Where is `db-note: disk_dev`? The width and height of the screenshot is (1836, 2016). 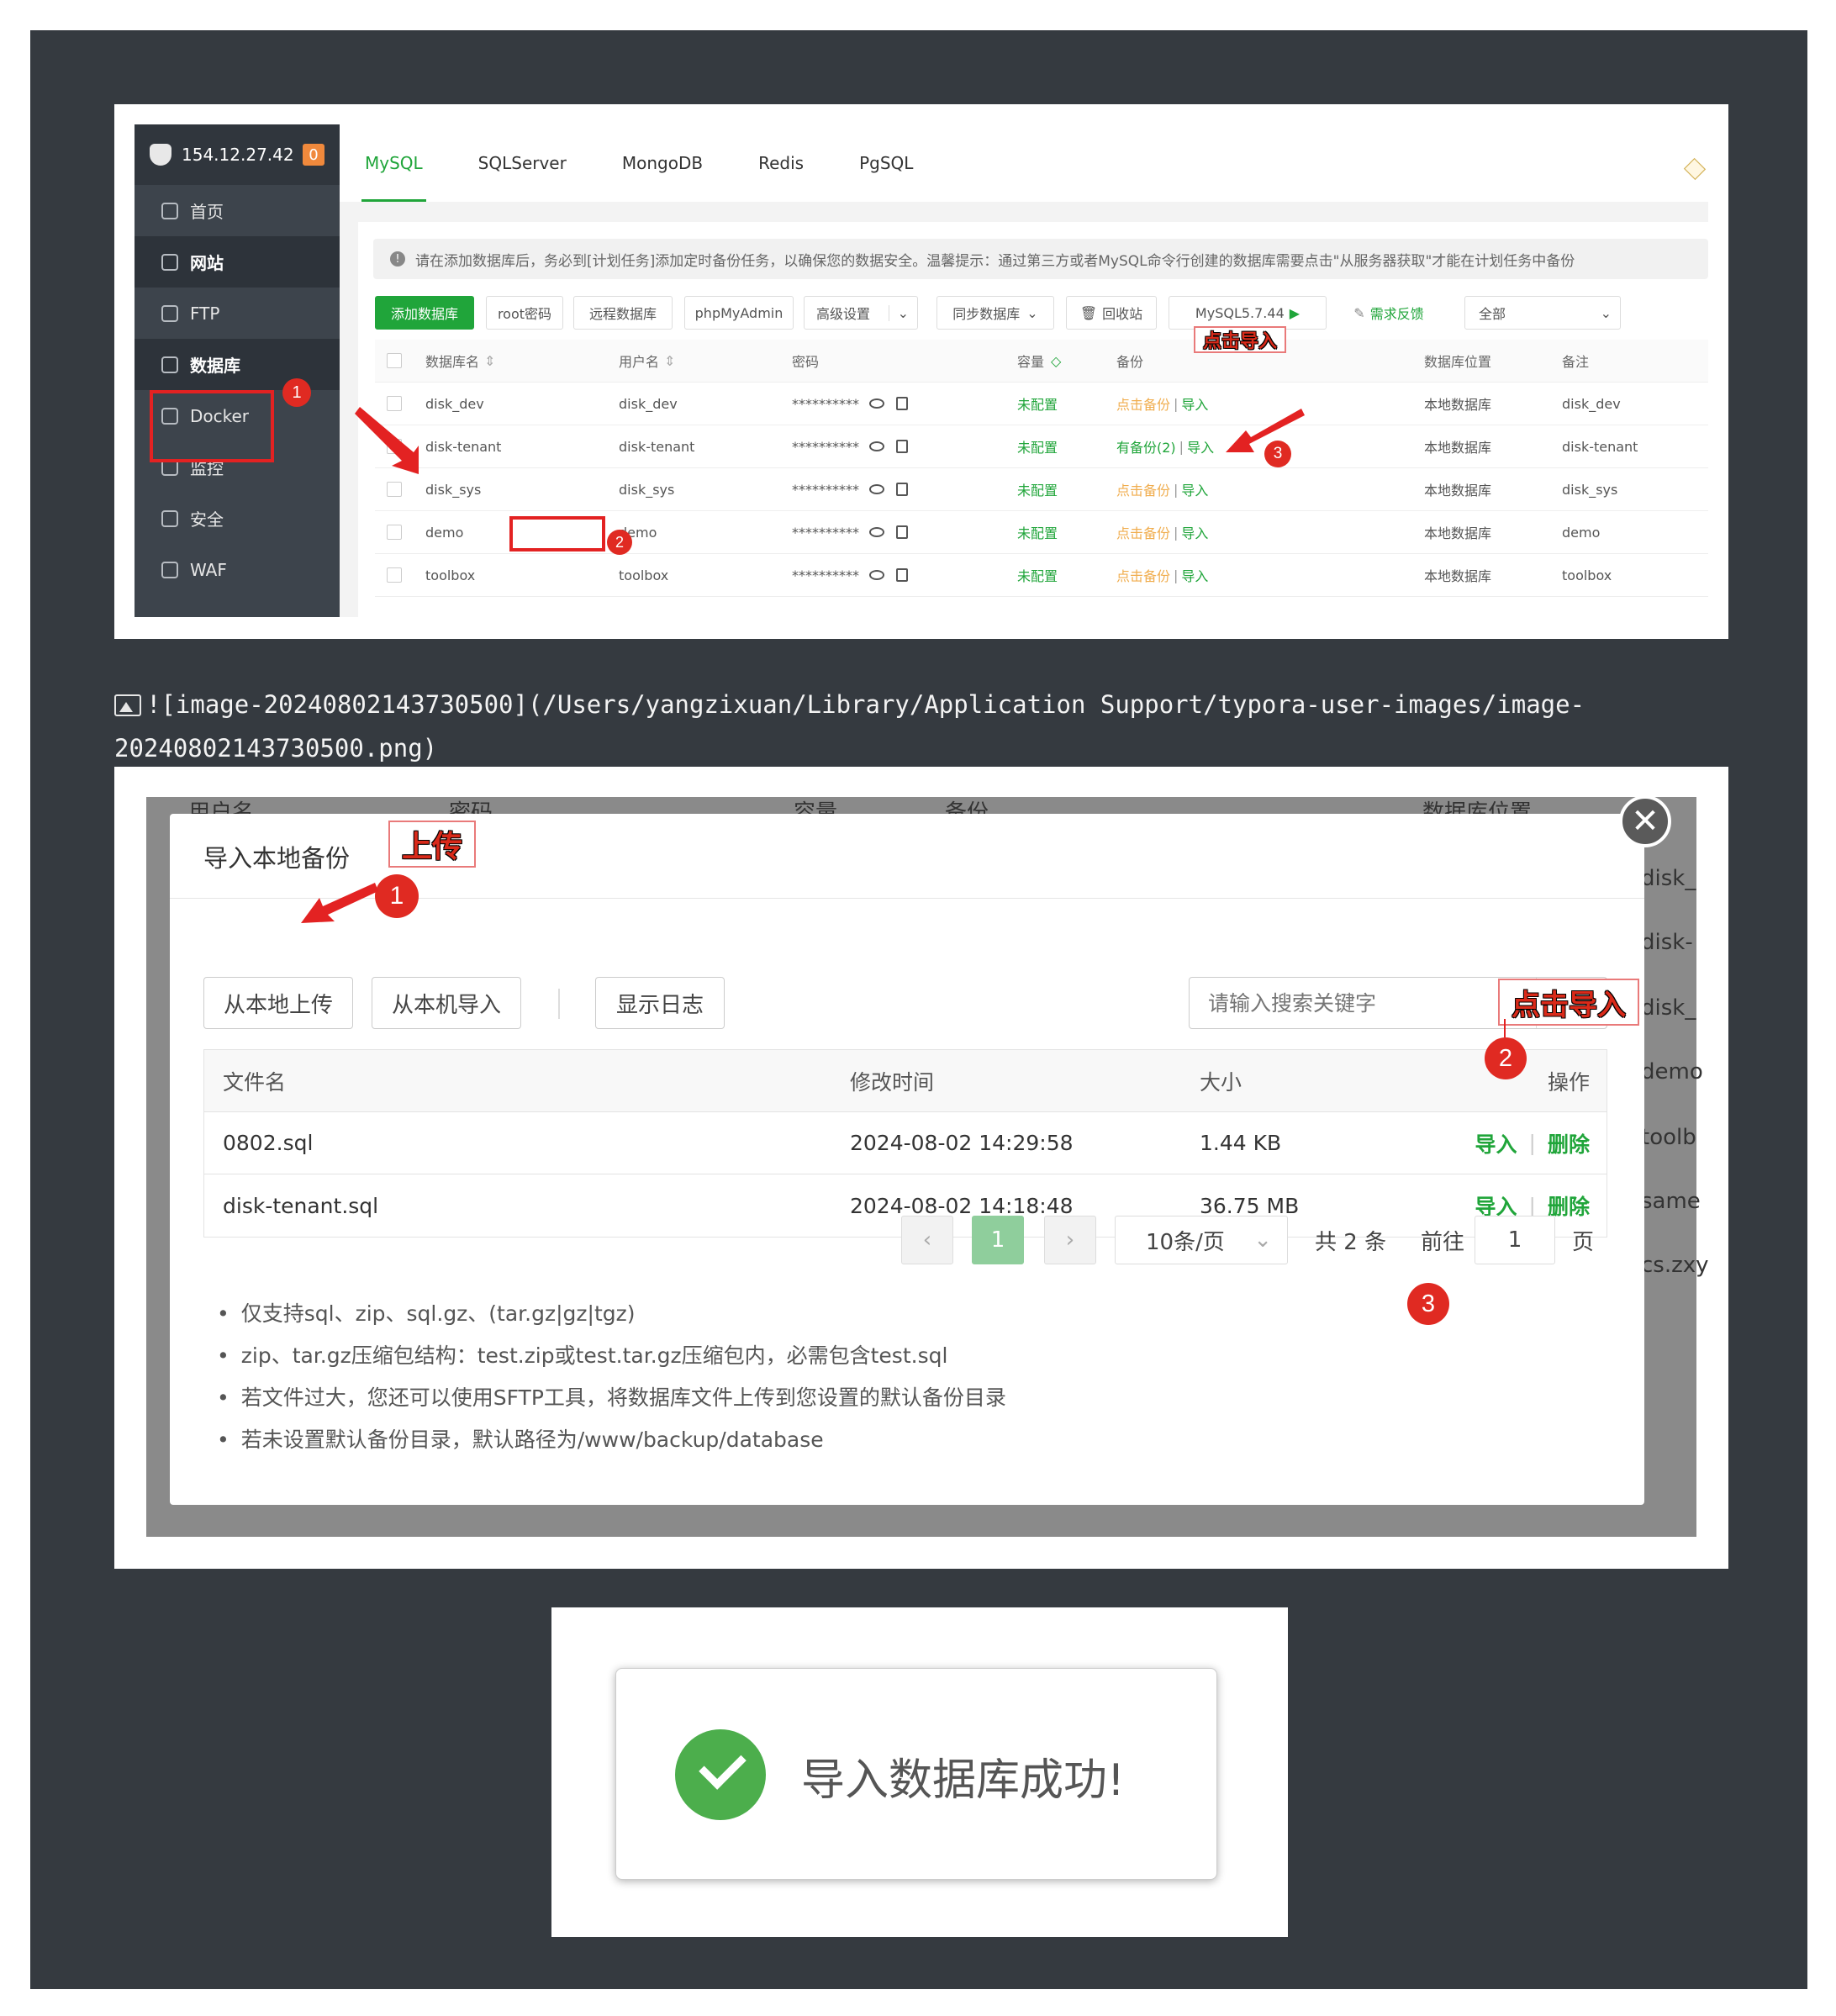
db-note: disk_dev is located at coordinates (1591, 404).